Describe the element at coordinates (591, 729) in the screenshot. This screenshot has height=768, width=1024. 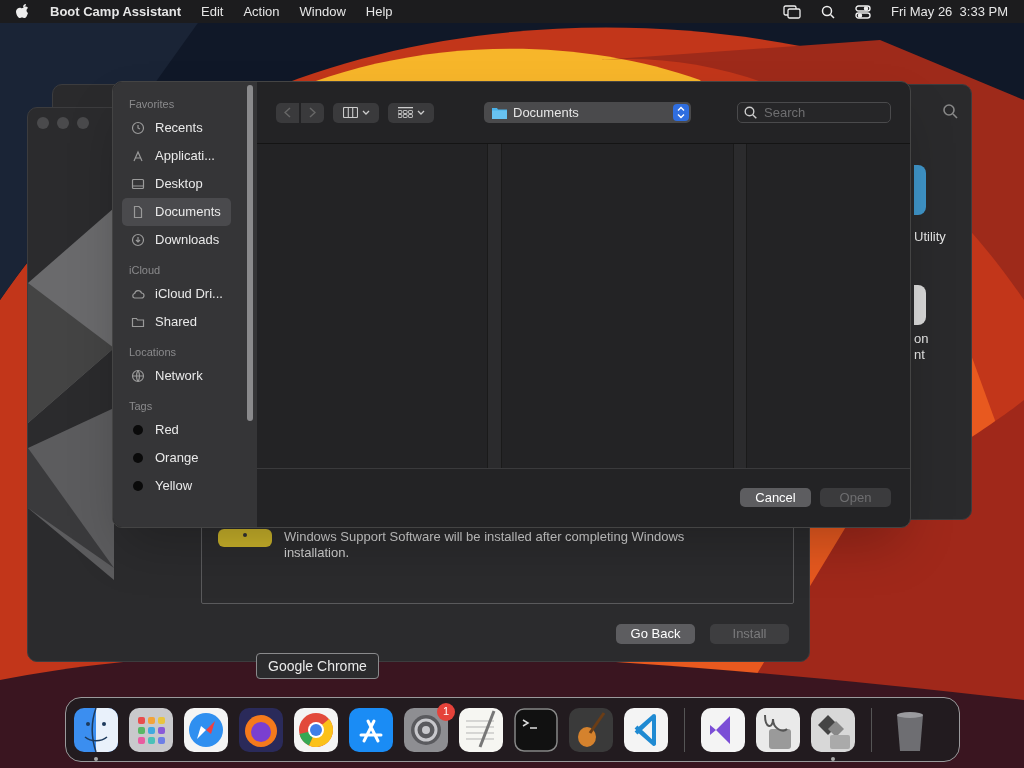
I see `guitar-icon` at that location.